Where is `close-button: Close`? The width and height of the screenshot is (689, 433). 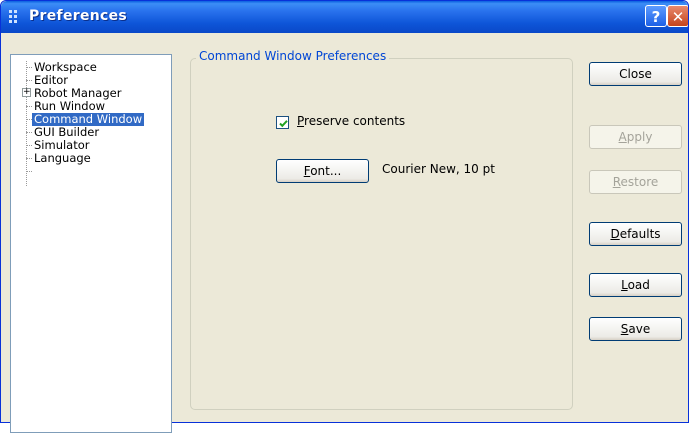 close-button: Close is located at coordinates (635, 74).